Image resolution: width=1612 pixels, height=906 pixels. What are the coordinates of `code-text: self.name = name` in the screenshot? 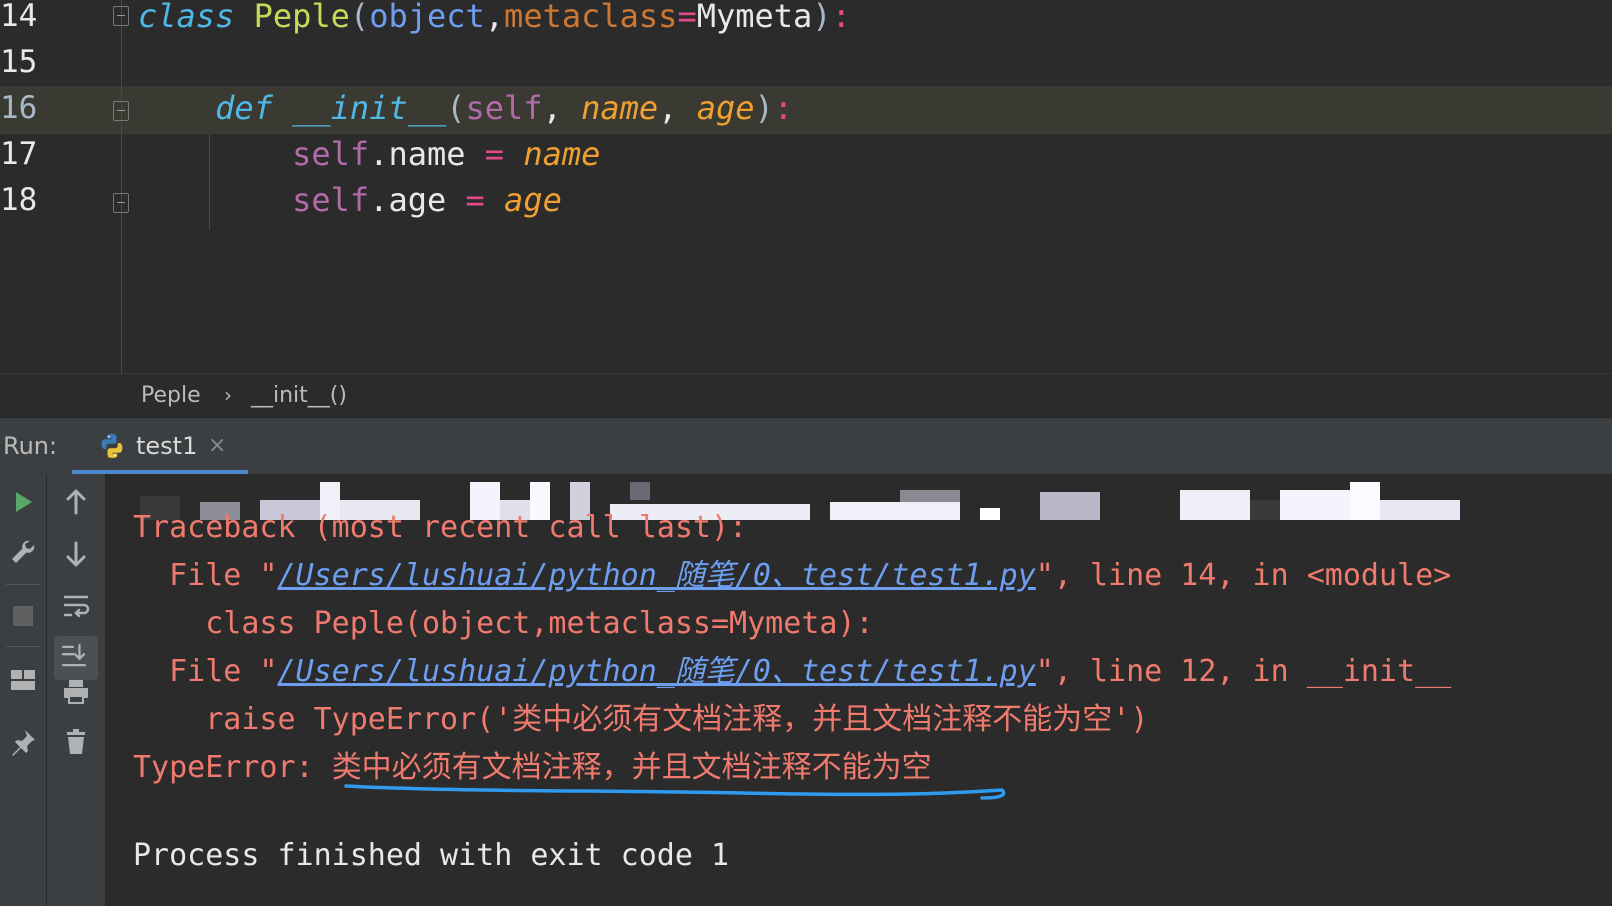 It's located at (369, 154).